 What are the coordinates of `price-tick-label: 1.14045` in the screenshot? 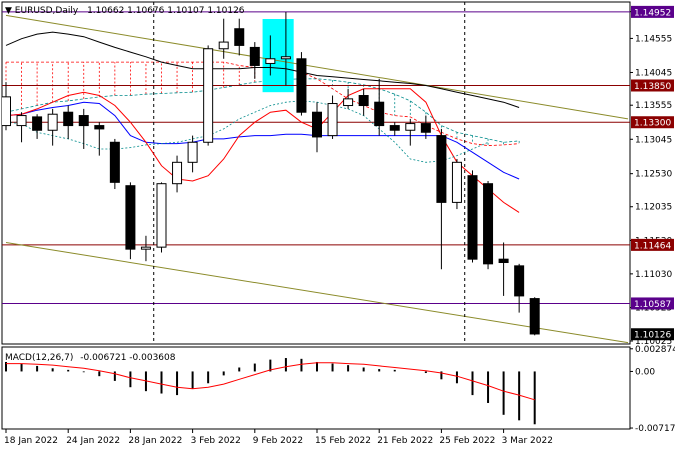 It's located at (653, 73).